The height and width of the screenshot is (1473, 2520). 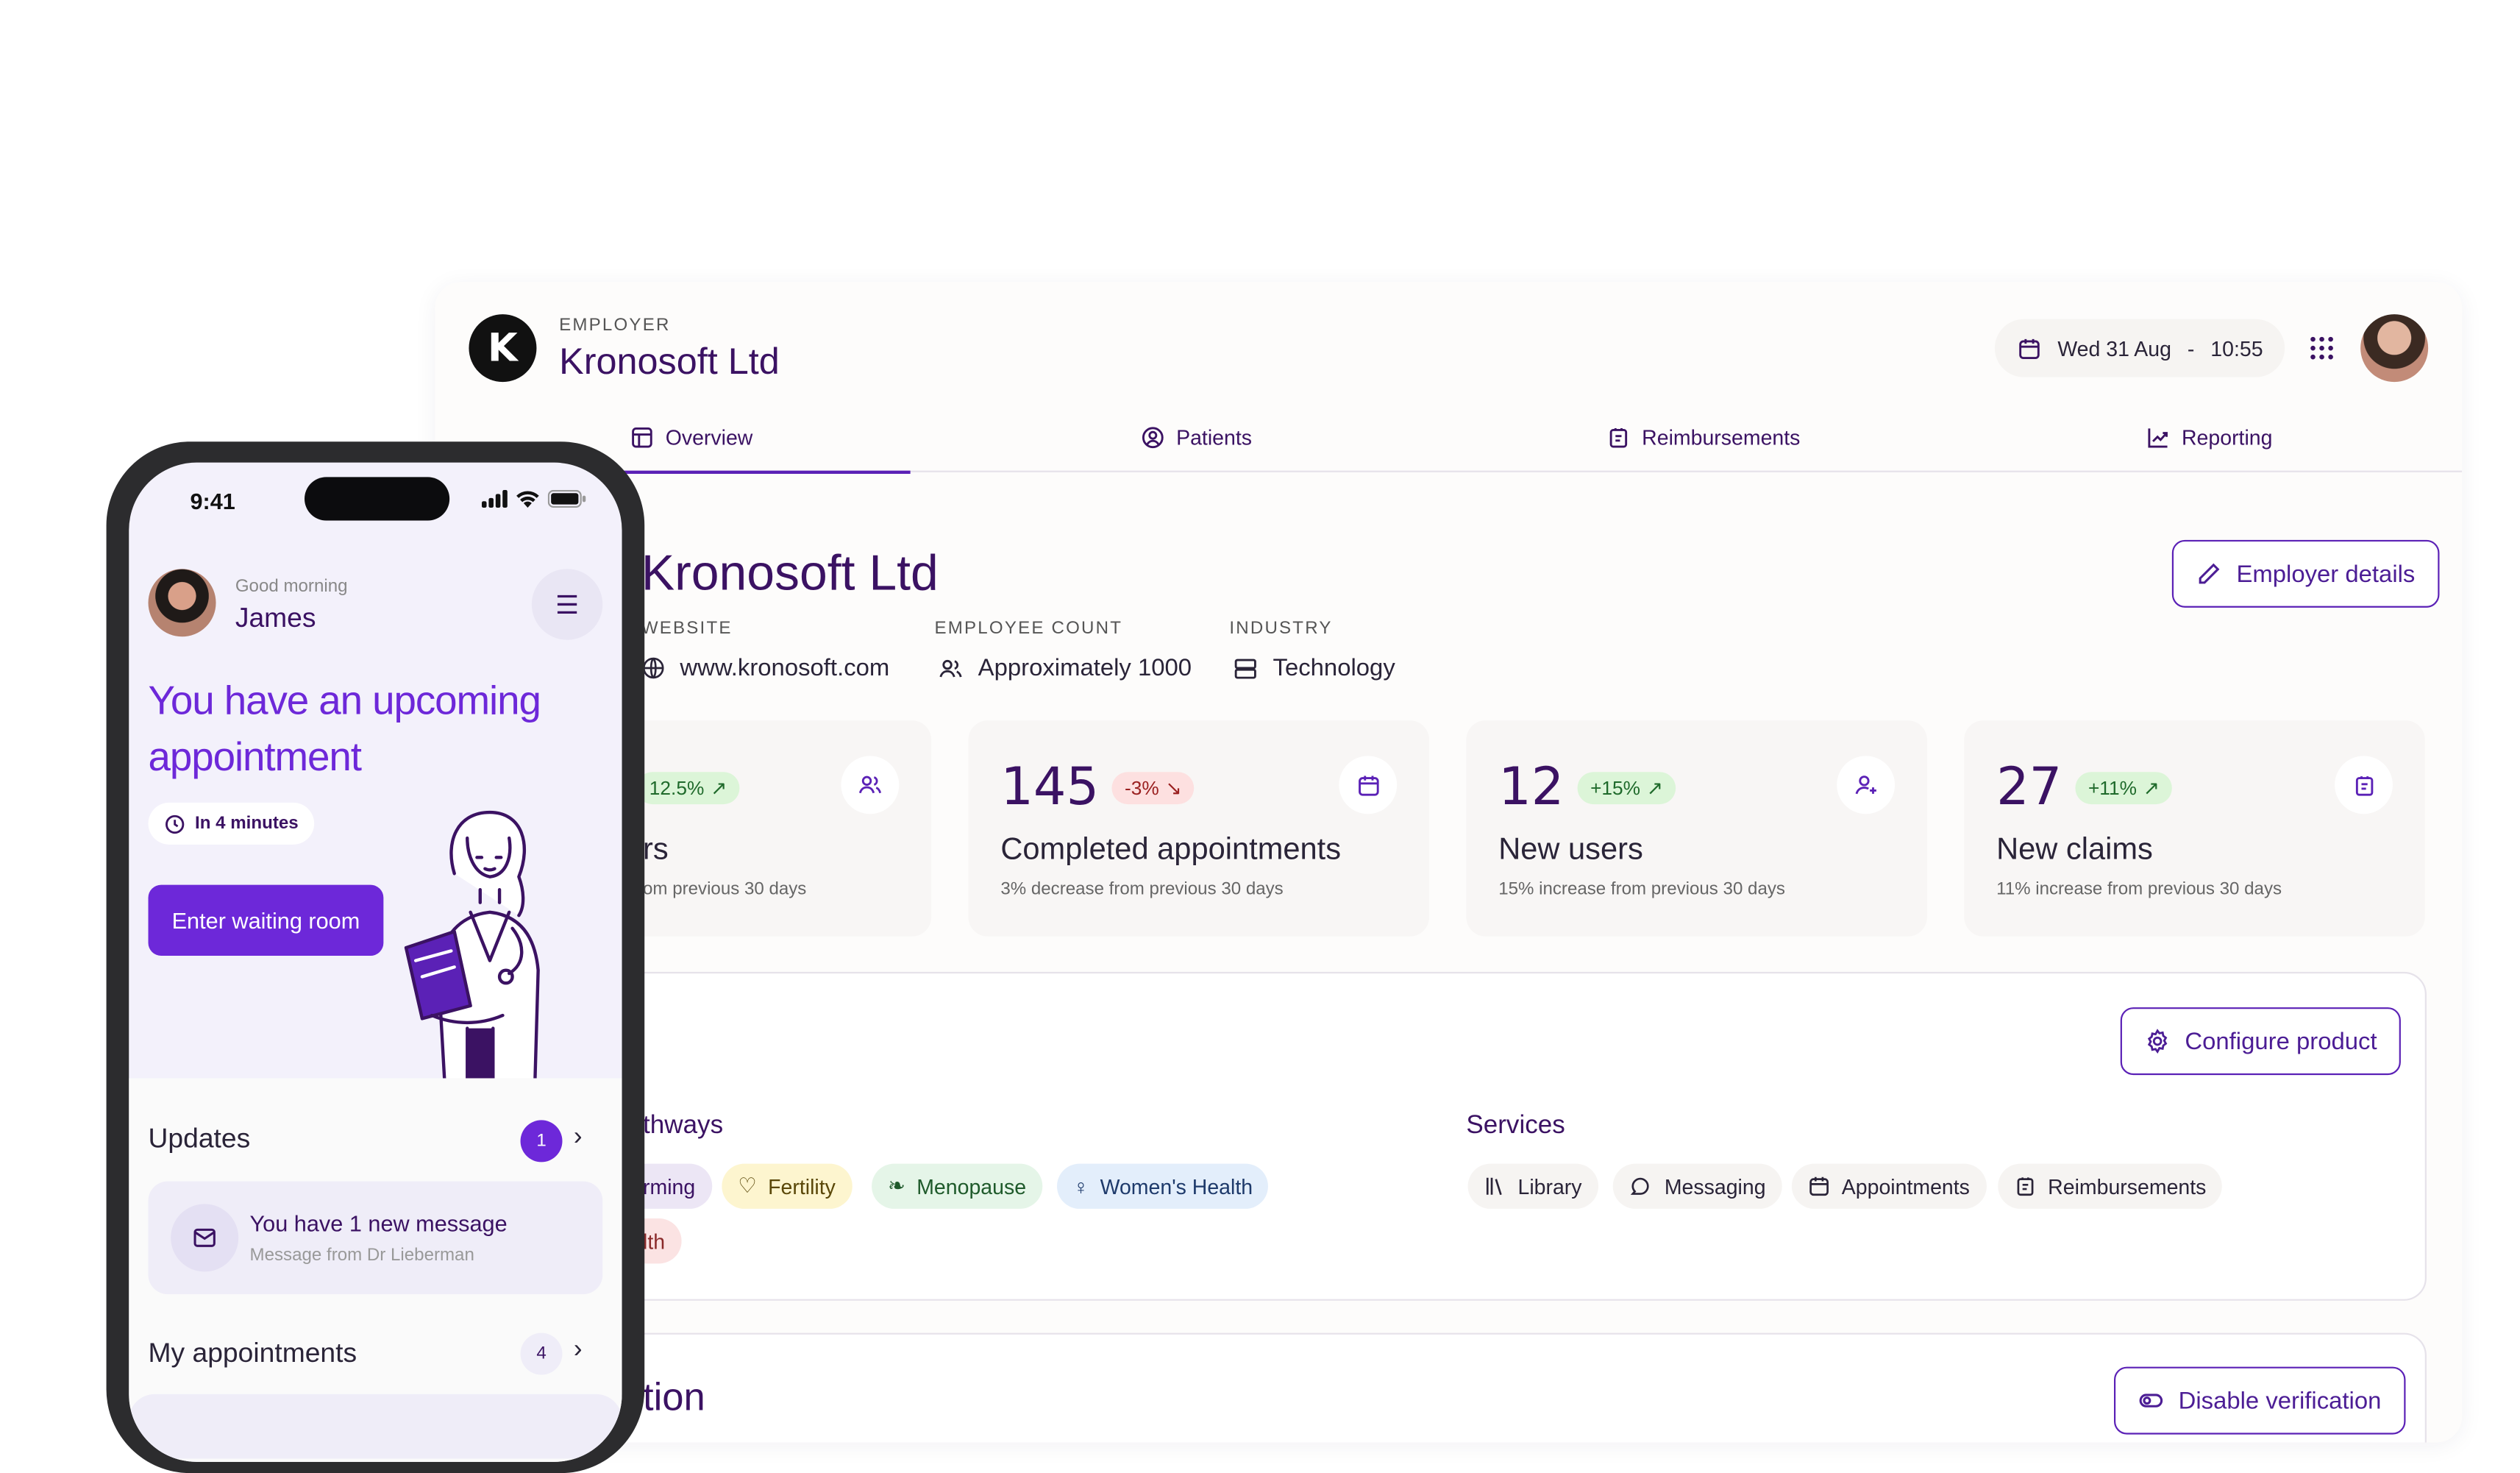 What do you see at coordinates (2209, 436) in the screenshot?
I see `tab-reporting: Reporting` at bounding box center [2209, 436].